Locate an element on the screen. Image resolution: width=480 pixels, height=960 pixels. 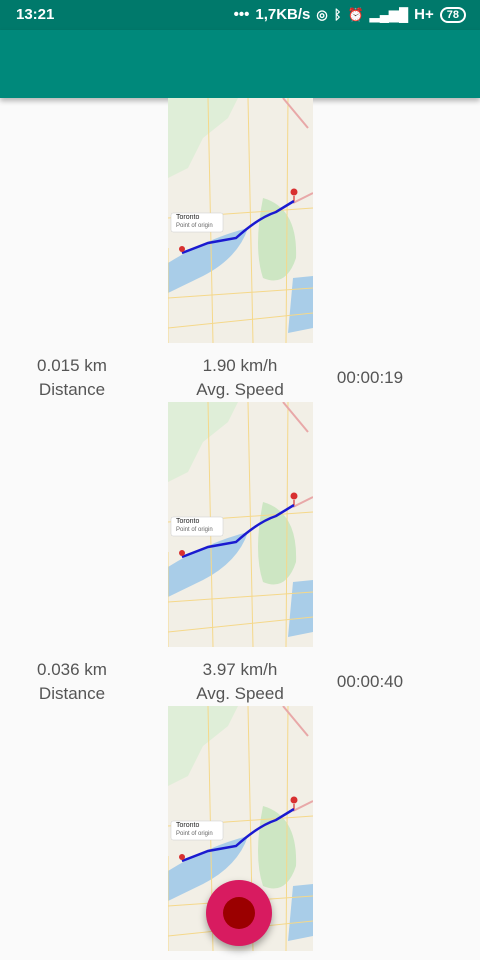
distance-stat: 0.015 km Distance is located at coordinates (72, 378).